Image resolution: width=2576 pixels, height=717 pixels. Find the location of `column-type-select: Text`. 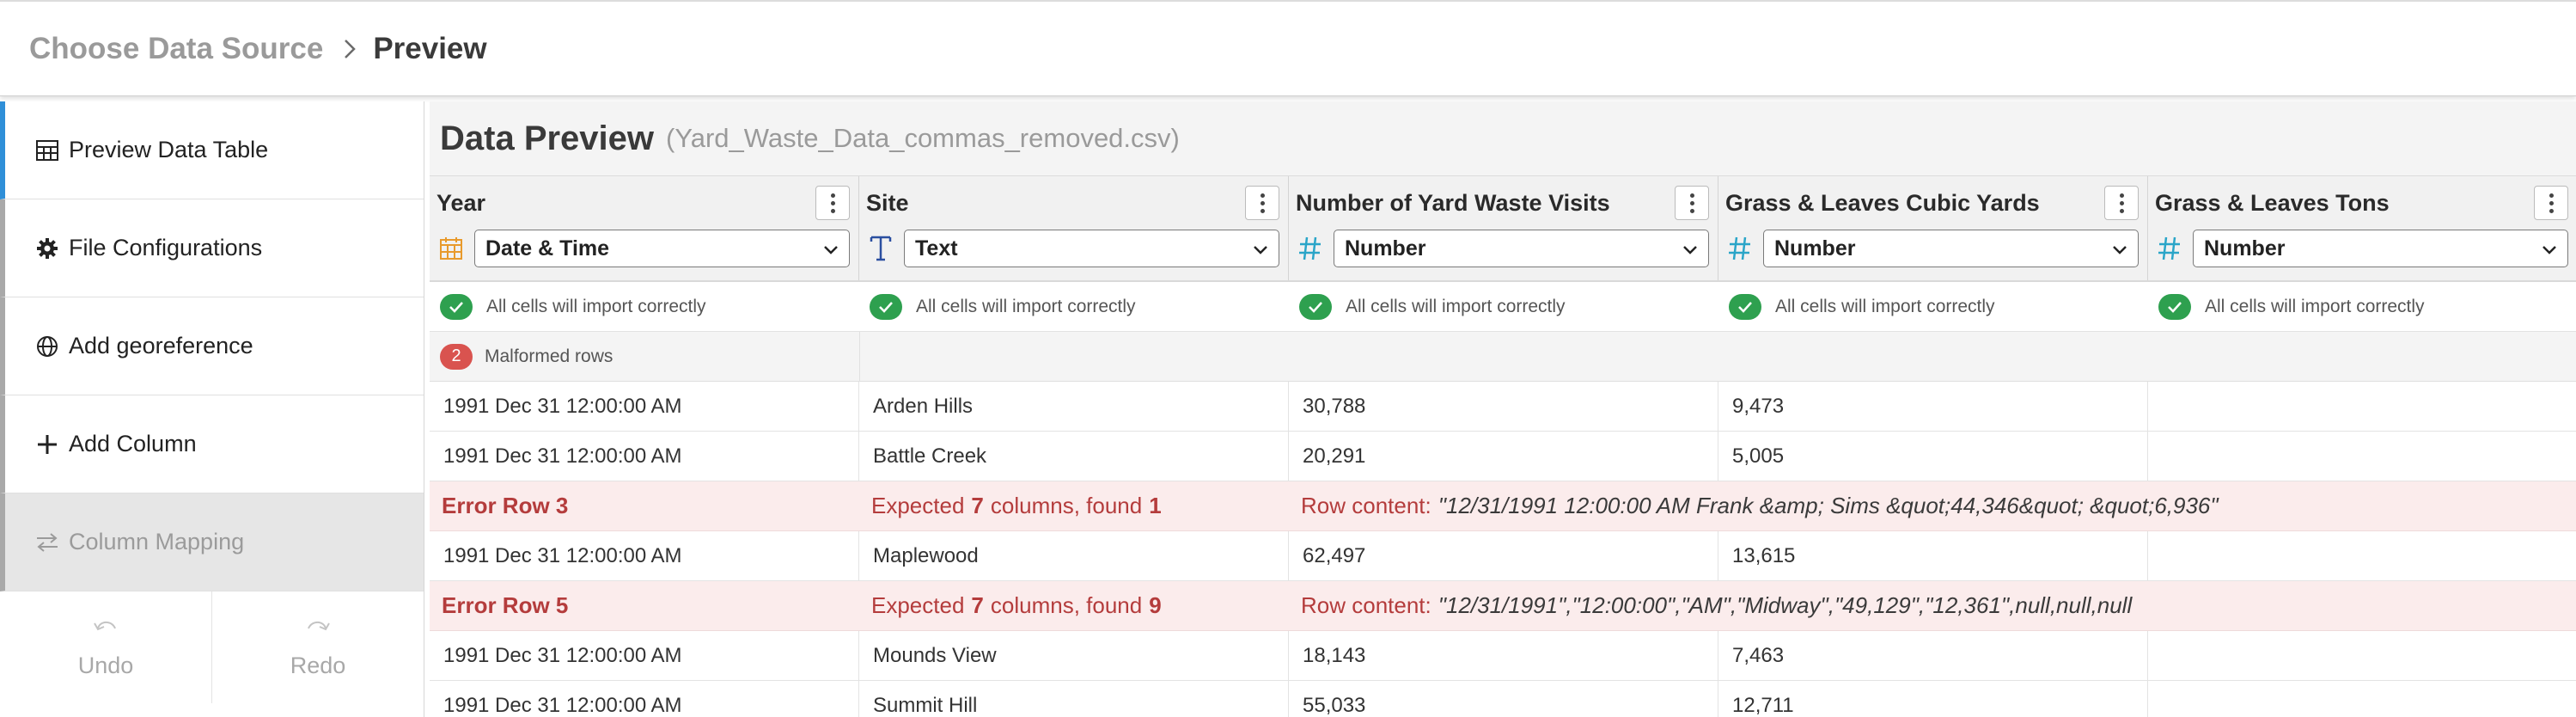

column-type-select: Text is located at coordinates (1091, 248).